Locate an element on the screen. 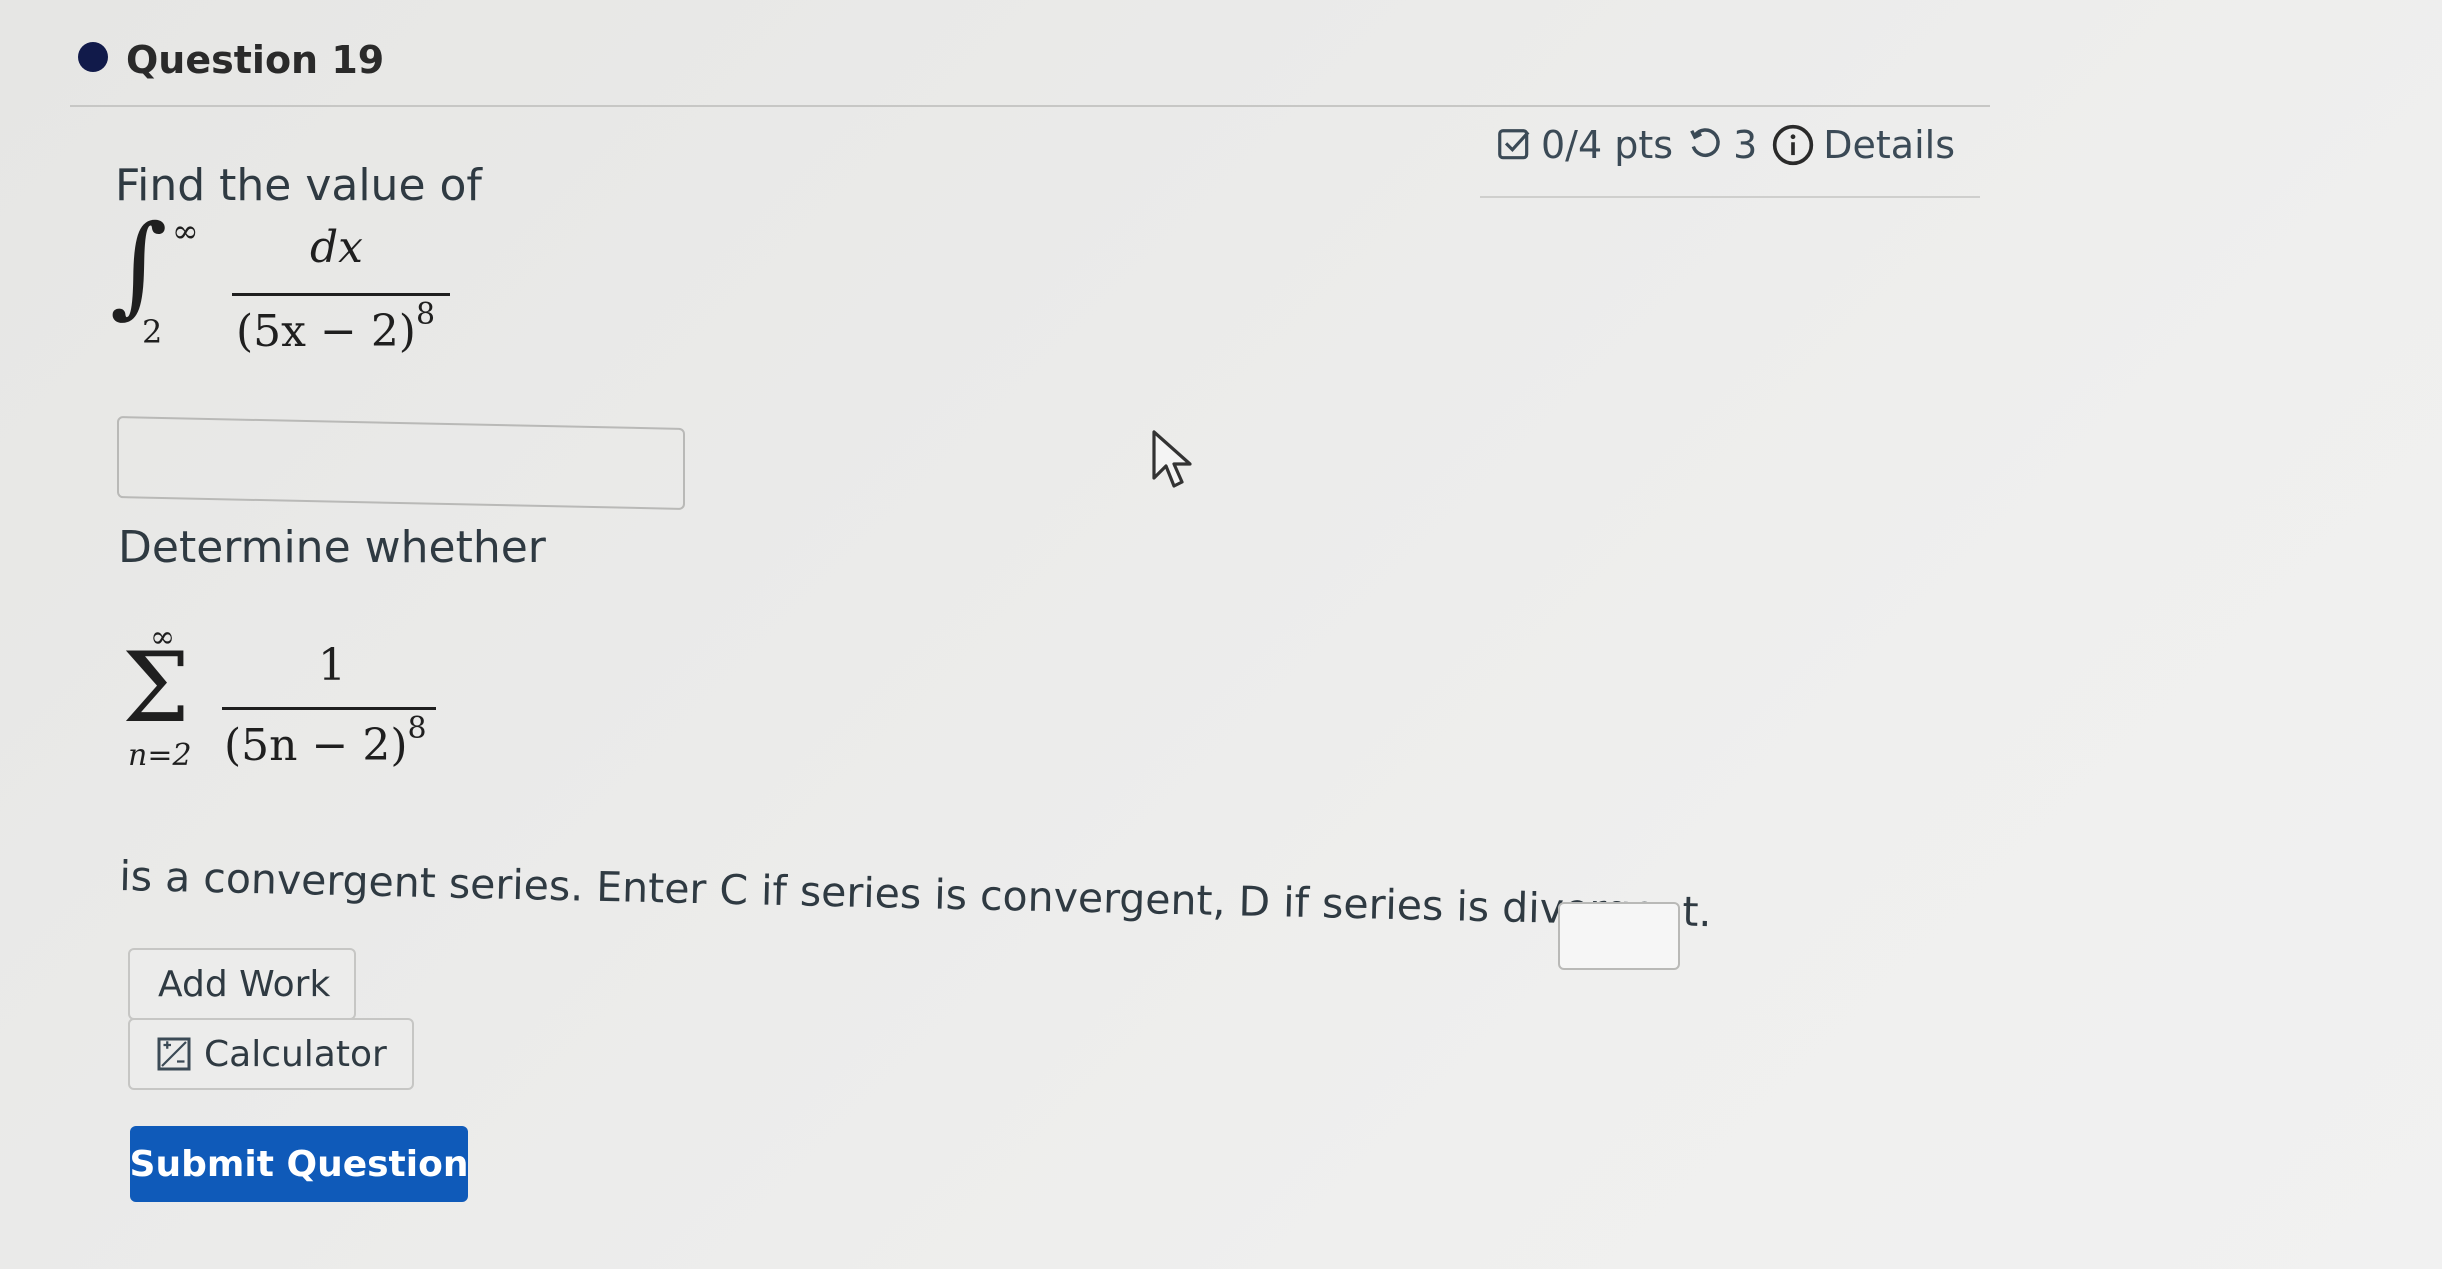 The image size is (2442, 1269). series-fraction-bar is located at coordinates (329, 708).